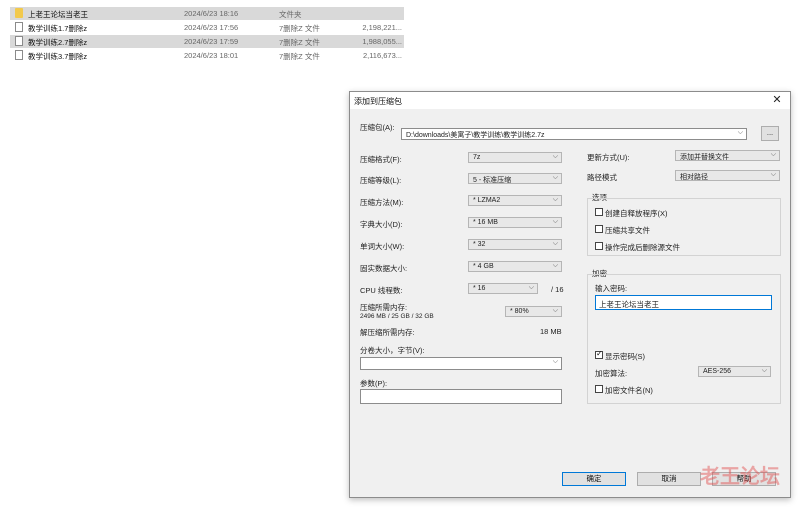 This screenshot has width=800, height=508. What do you see at coordinates (608, 157) in the screenshot?
I see `update-label: 更新方式(U):` at bounding box center [608, 157].